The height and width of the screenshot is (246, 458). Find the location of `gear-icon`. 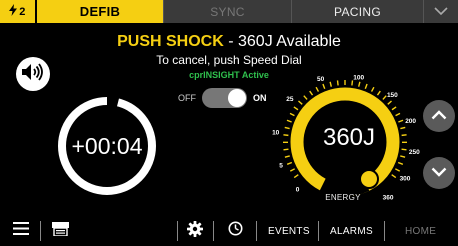

gear-icon is located at coordinates (195, 231).